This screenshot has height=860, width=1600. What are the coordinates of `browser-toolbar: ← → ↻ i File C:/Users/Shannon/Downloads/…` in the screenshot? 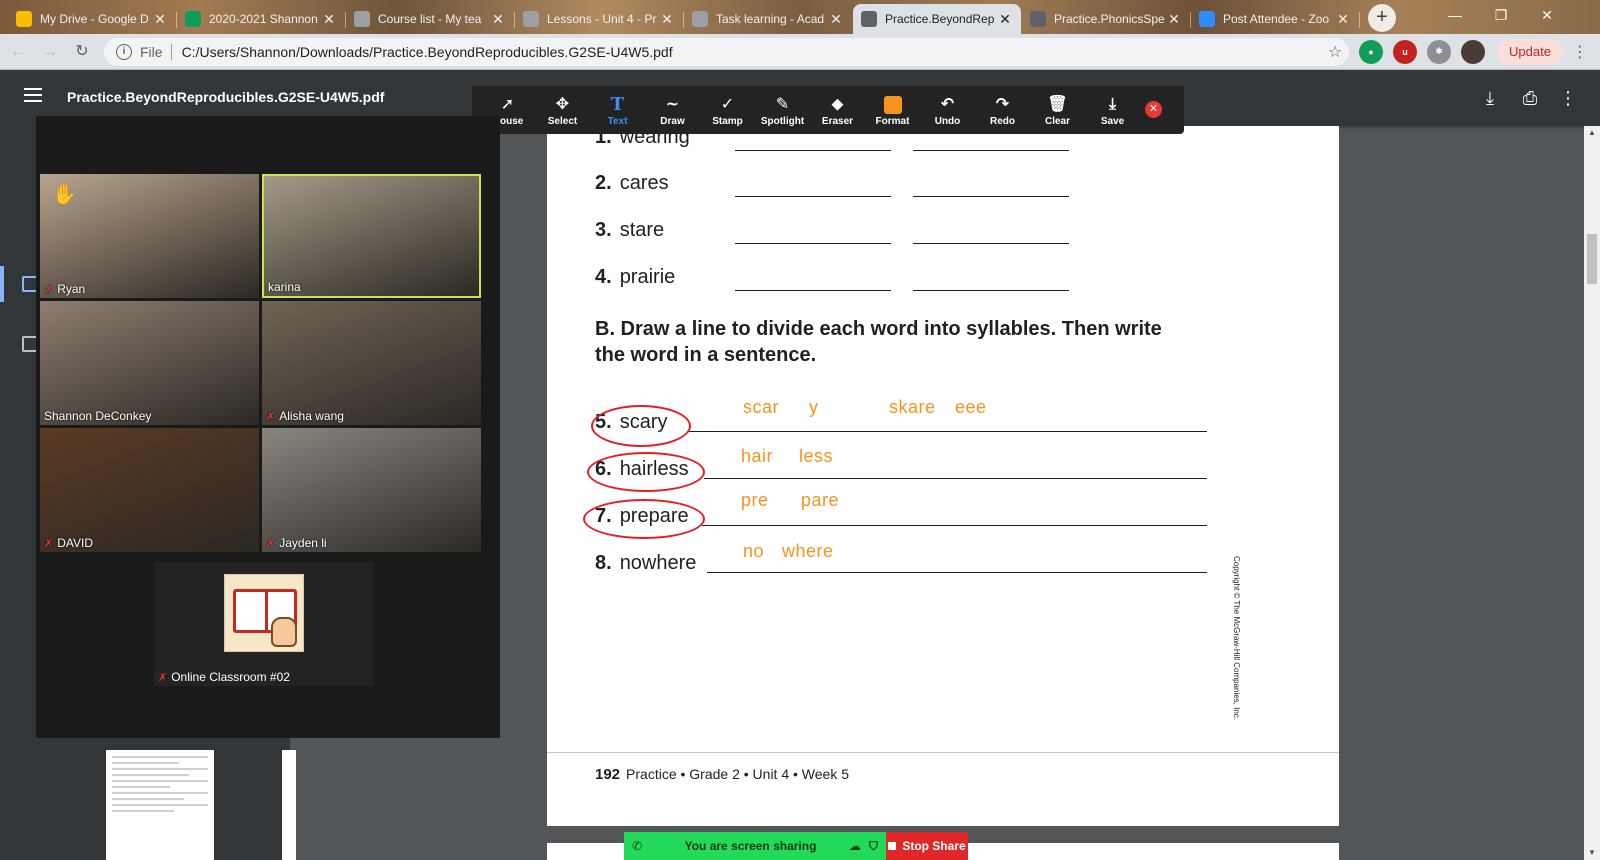 It's located at (800, 52).